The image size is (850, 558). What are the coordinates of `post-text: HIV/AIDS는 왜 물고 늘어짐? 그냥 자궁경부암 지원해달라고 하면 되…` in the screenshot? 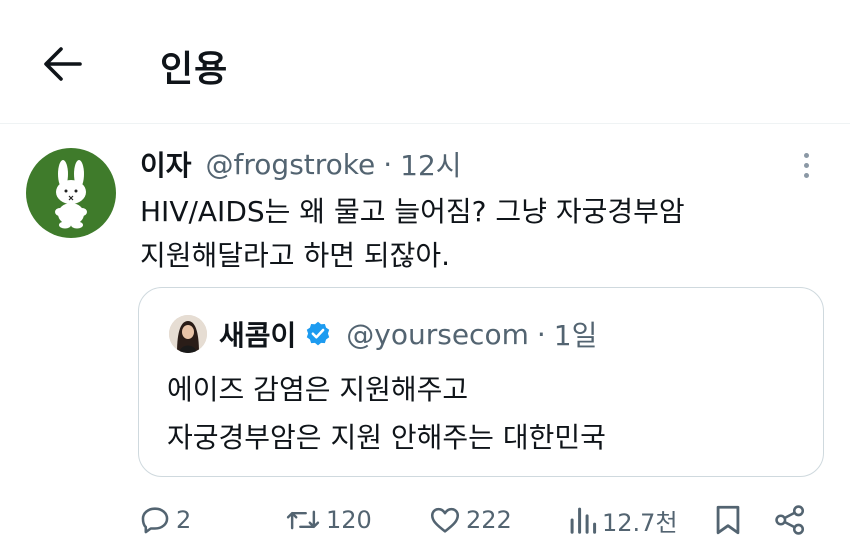 It's located at (480, 234).